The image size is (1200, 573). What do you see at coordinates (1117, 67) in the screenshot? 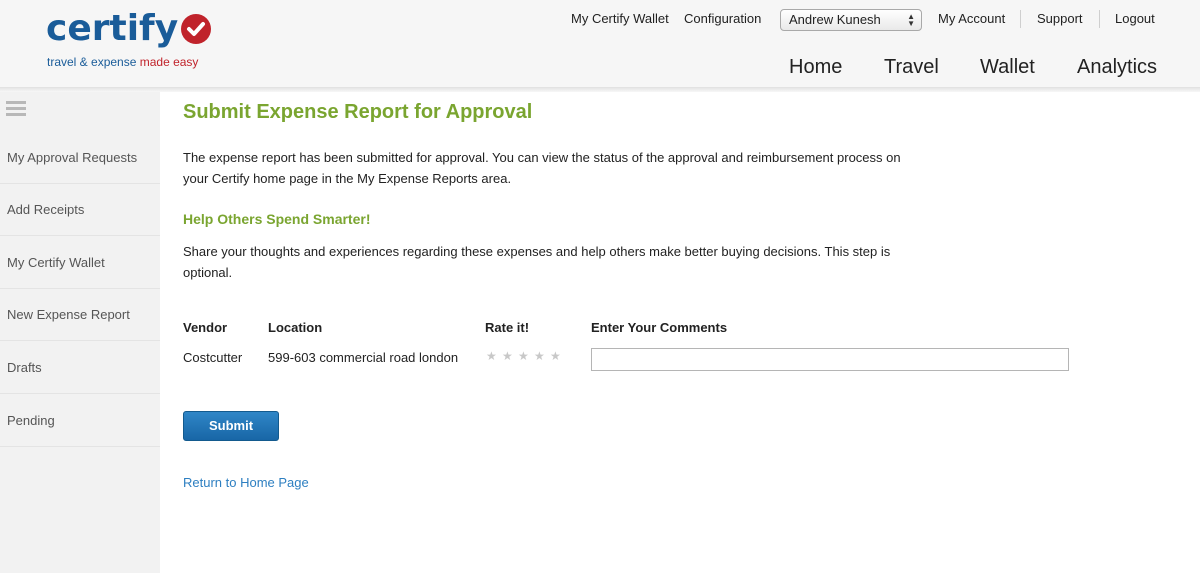
I see `main-nav-analytics: Analytics` at bounding box center [1117, 67].